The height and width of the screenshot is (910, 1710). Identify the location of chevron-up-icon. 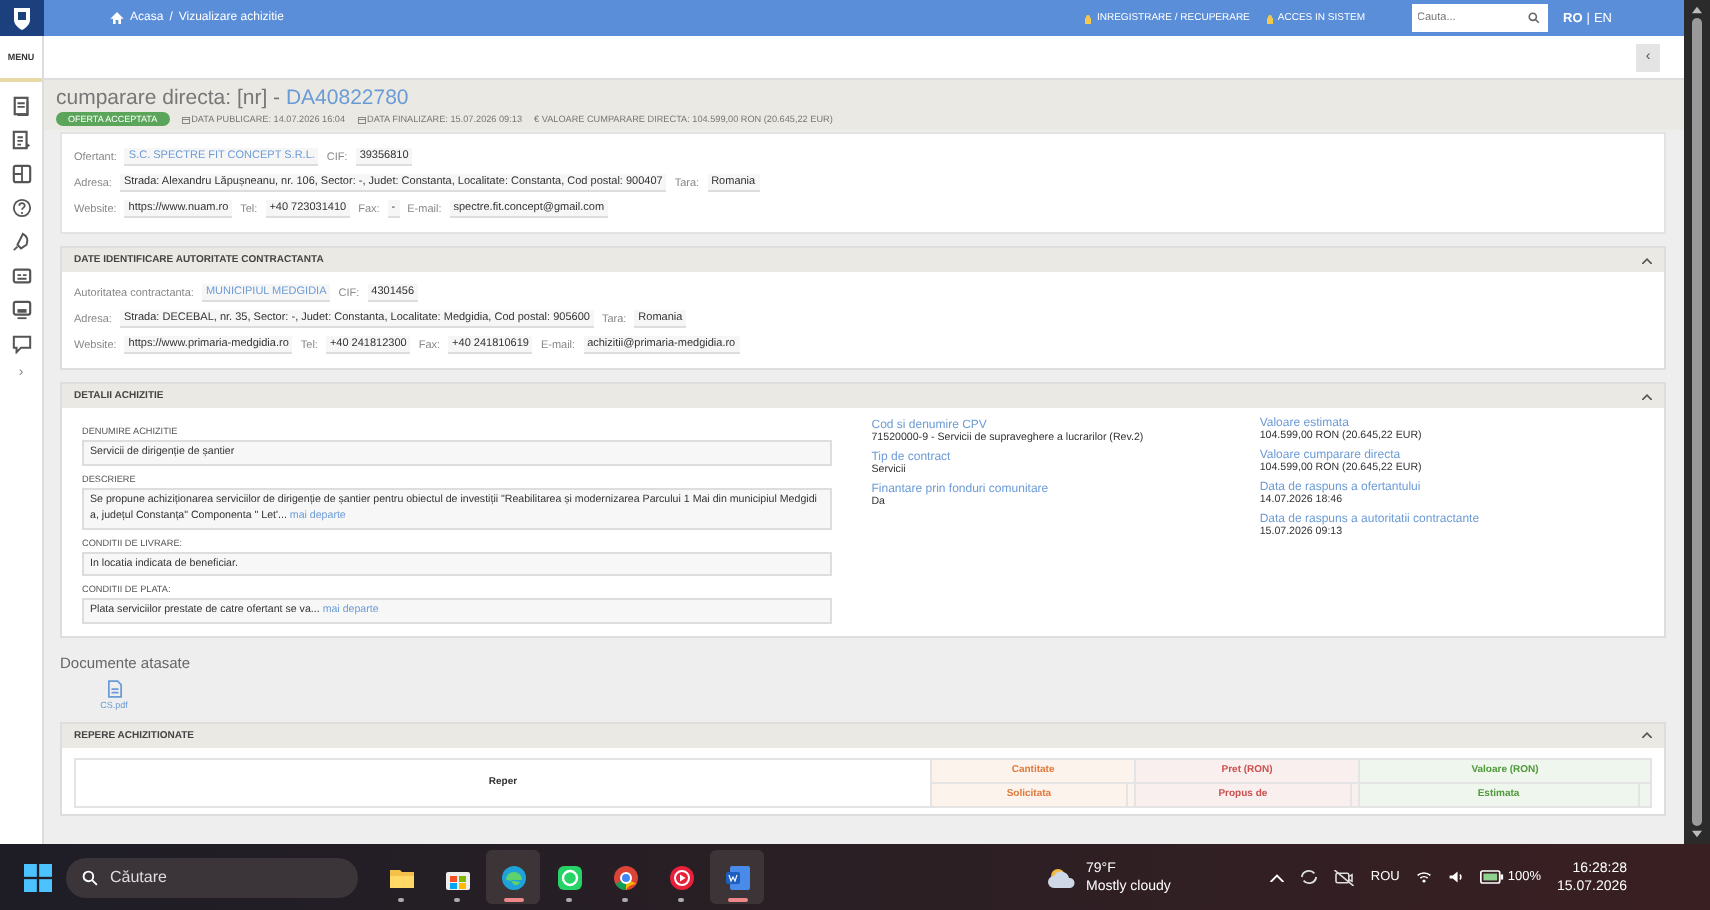
(1277, 877).